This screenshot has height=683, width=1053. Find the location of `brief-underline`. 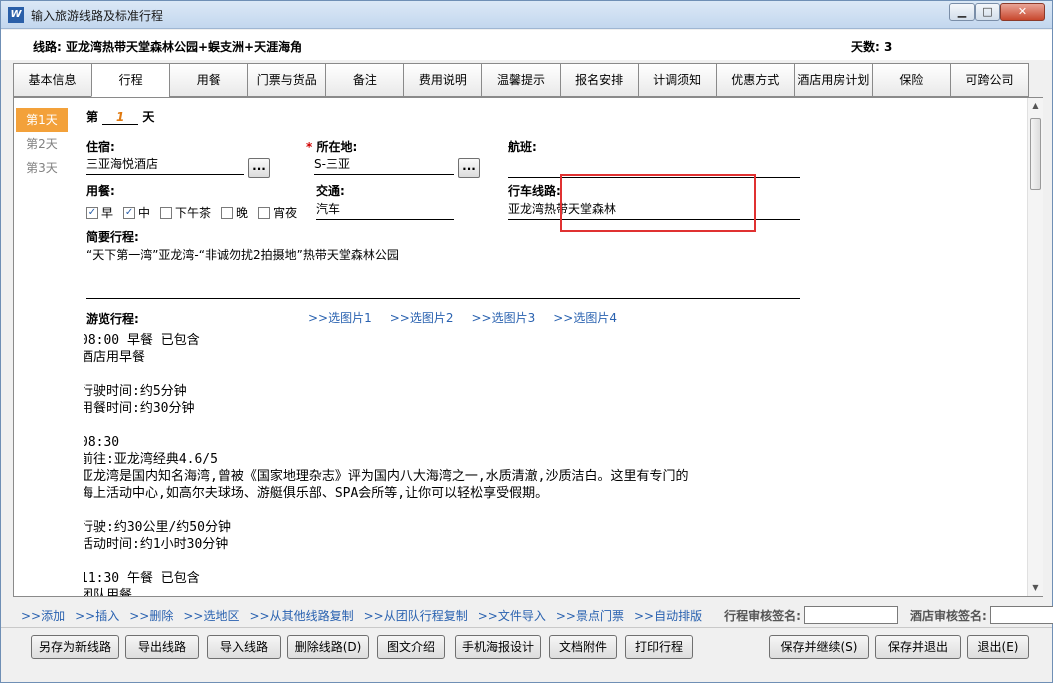

brief-underline is located at coordinates (443, 298).